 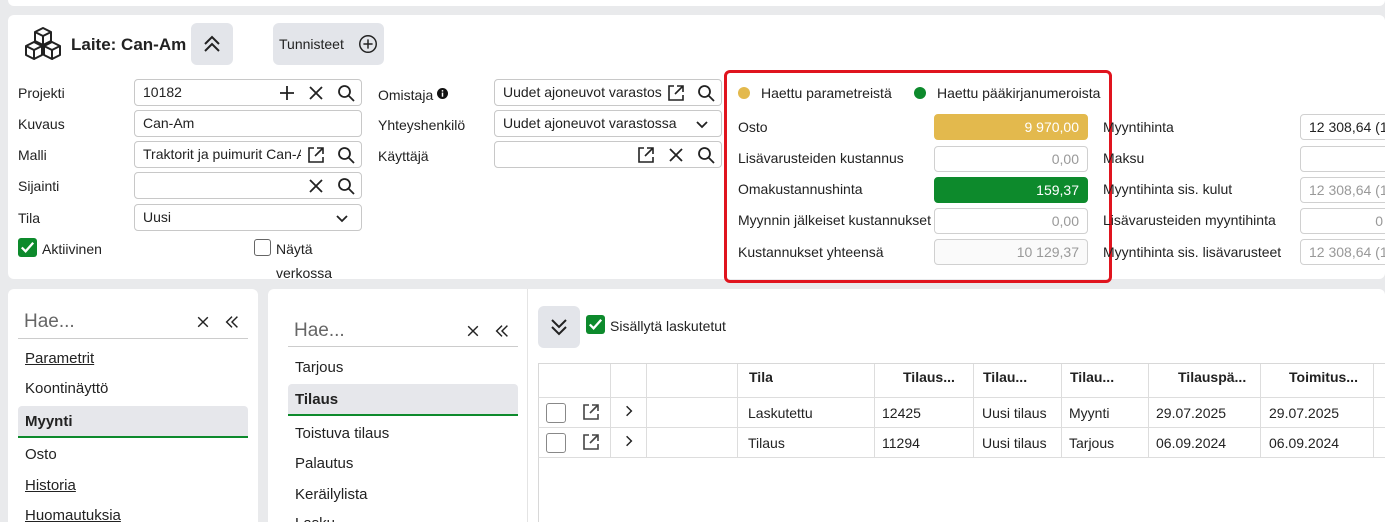 I want to click on left-nav-item-myynti: Myynti, so click(x=133, y=422).